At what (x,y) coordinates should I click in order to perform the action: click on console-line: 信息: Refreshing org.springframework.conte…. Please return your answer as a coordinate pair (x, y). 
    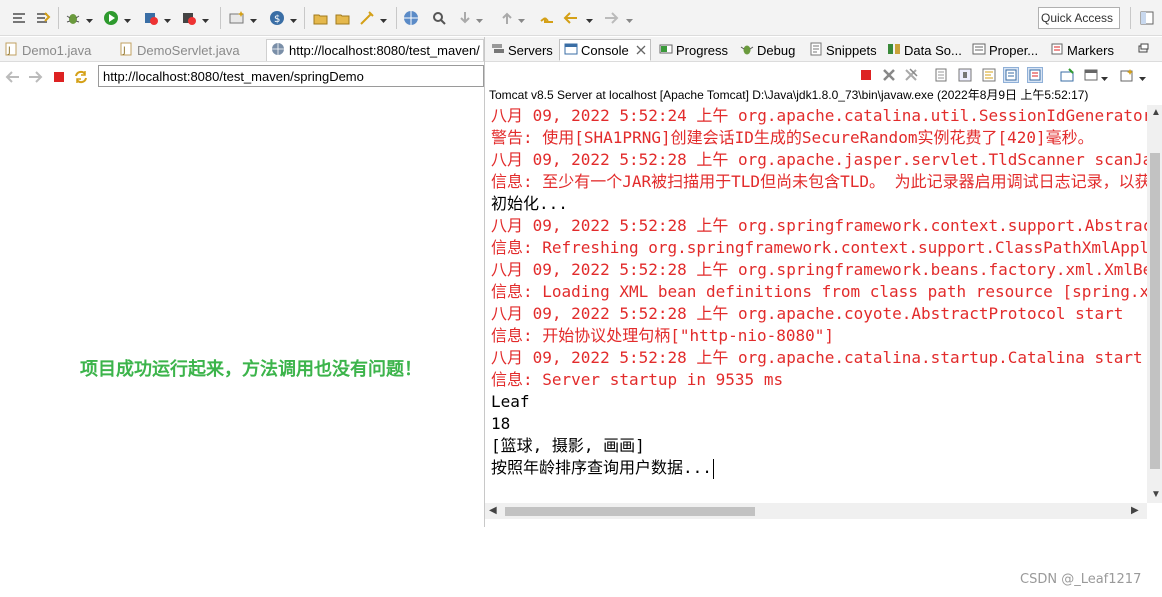
    Looking at the image, I should click on (819, 247).